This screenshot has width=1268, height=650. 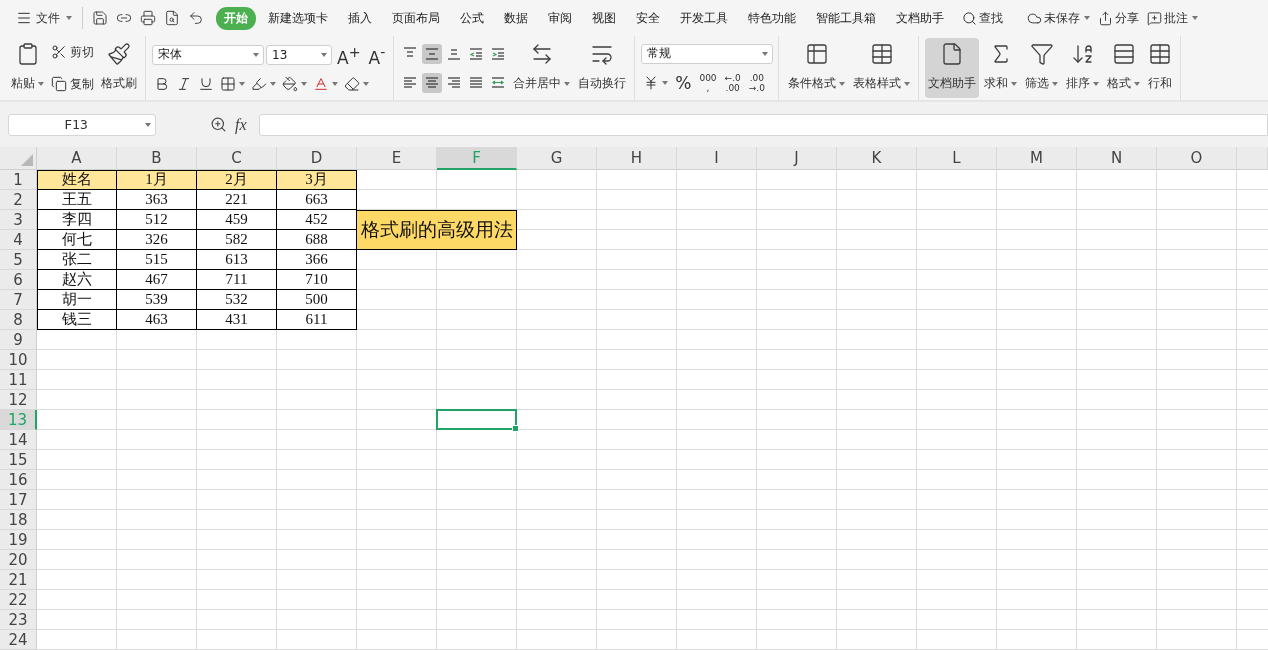 I want to click on row-header: 14, so click(x=18, y=440).